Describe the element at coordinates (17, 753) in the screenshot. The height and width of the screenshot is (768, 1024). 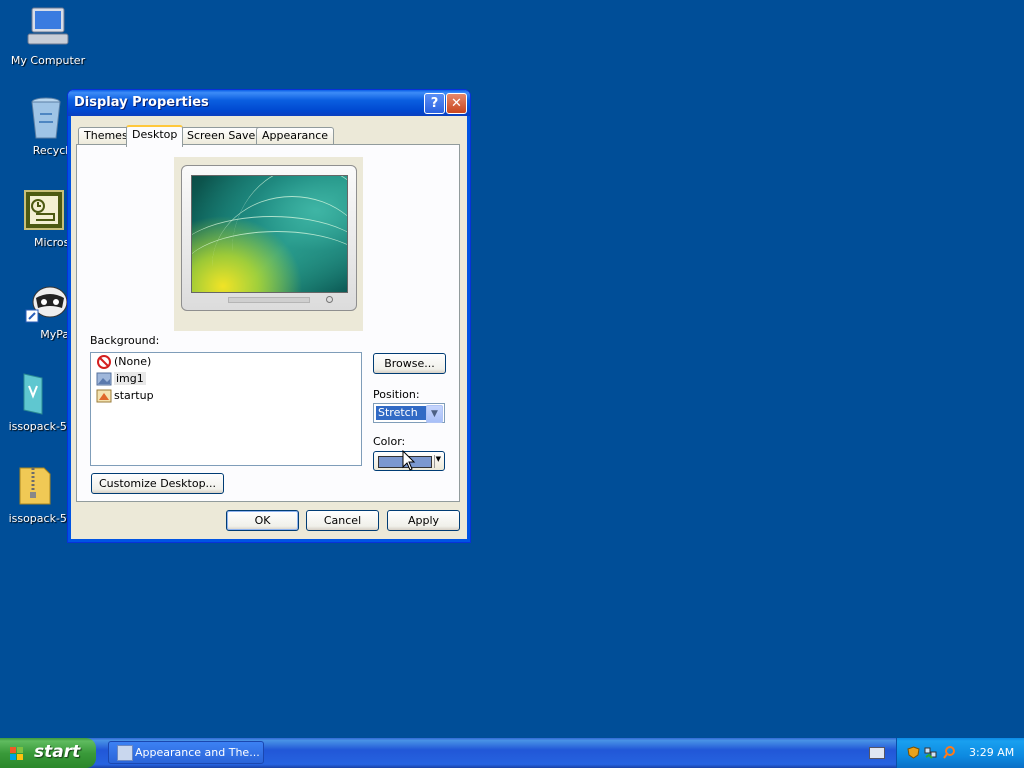
I see `windows-flag-icon` at that location.